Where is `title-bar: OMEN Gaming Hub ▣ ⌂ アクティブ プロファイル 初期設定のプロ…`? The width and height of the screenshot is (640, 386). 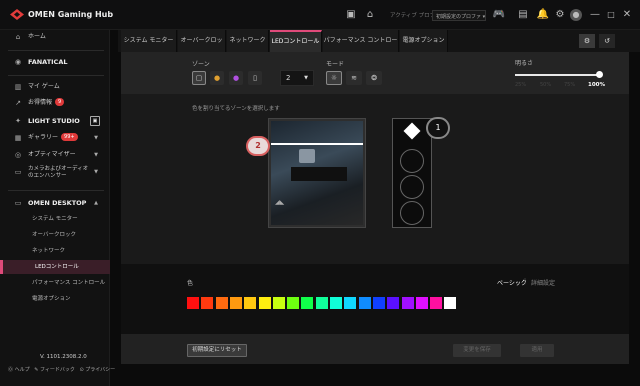 title-bar: OMEN Gaming Hub ▣ ⌂ アクティブ プロファイル 初期設定のプロ… is located at coordinates (320, 15).